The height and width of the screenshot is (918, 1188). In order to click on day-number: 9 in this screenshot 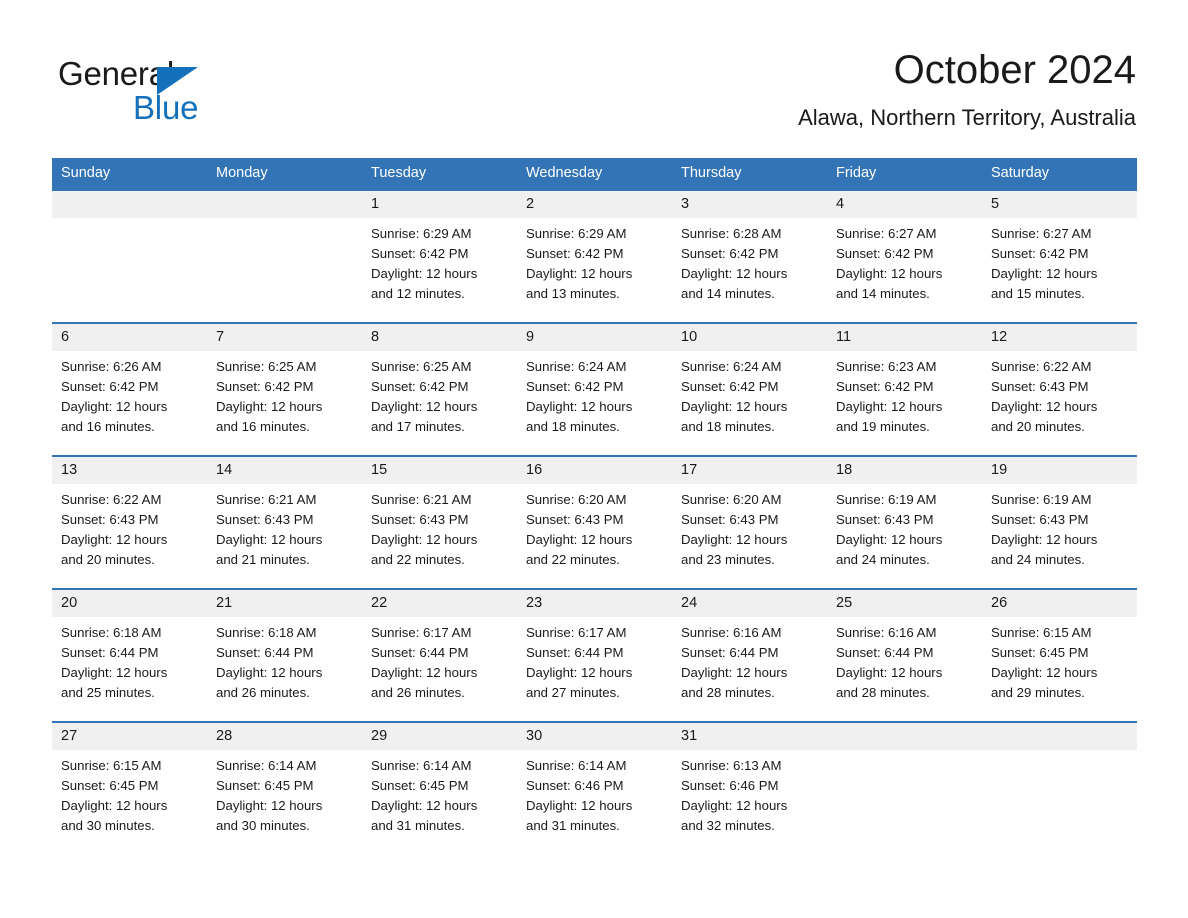, I will do `click(530, 337)`.